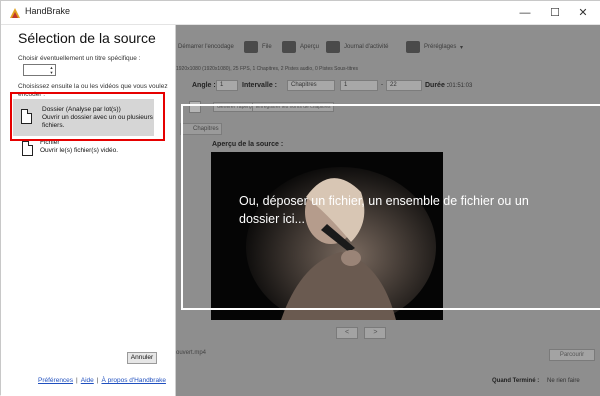  What do you see at coordinates (309, 47) in the screenshot?
I see `preview-button: Aperçu` at bounding box center [309, 47].